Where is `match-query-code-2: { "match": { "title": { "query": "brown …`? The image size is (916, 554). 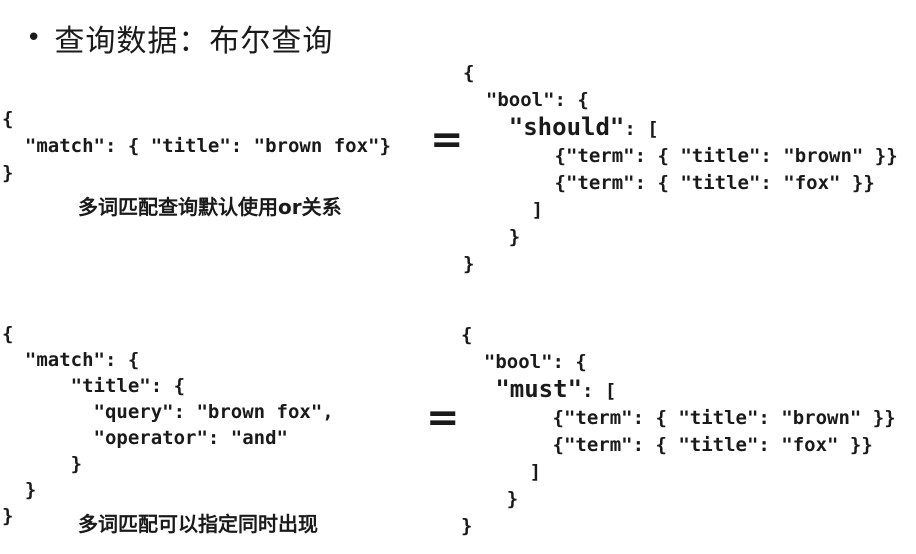 match-query-code-2: { "match": { "title": { "query": "brown … is located at coordinates (168, 425).